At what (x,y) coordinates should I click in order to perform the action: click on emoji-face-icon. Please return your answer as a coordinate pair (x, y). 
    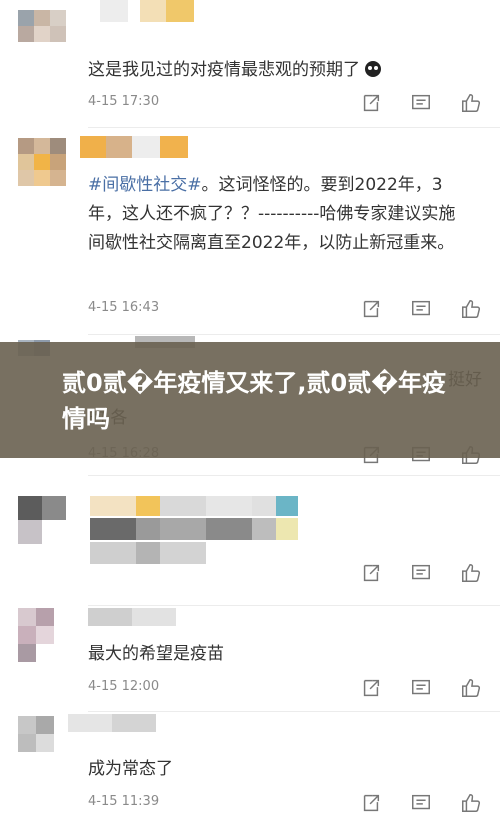
    Looking at the image, I should click on (373, 69).